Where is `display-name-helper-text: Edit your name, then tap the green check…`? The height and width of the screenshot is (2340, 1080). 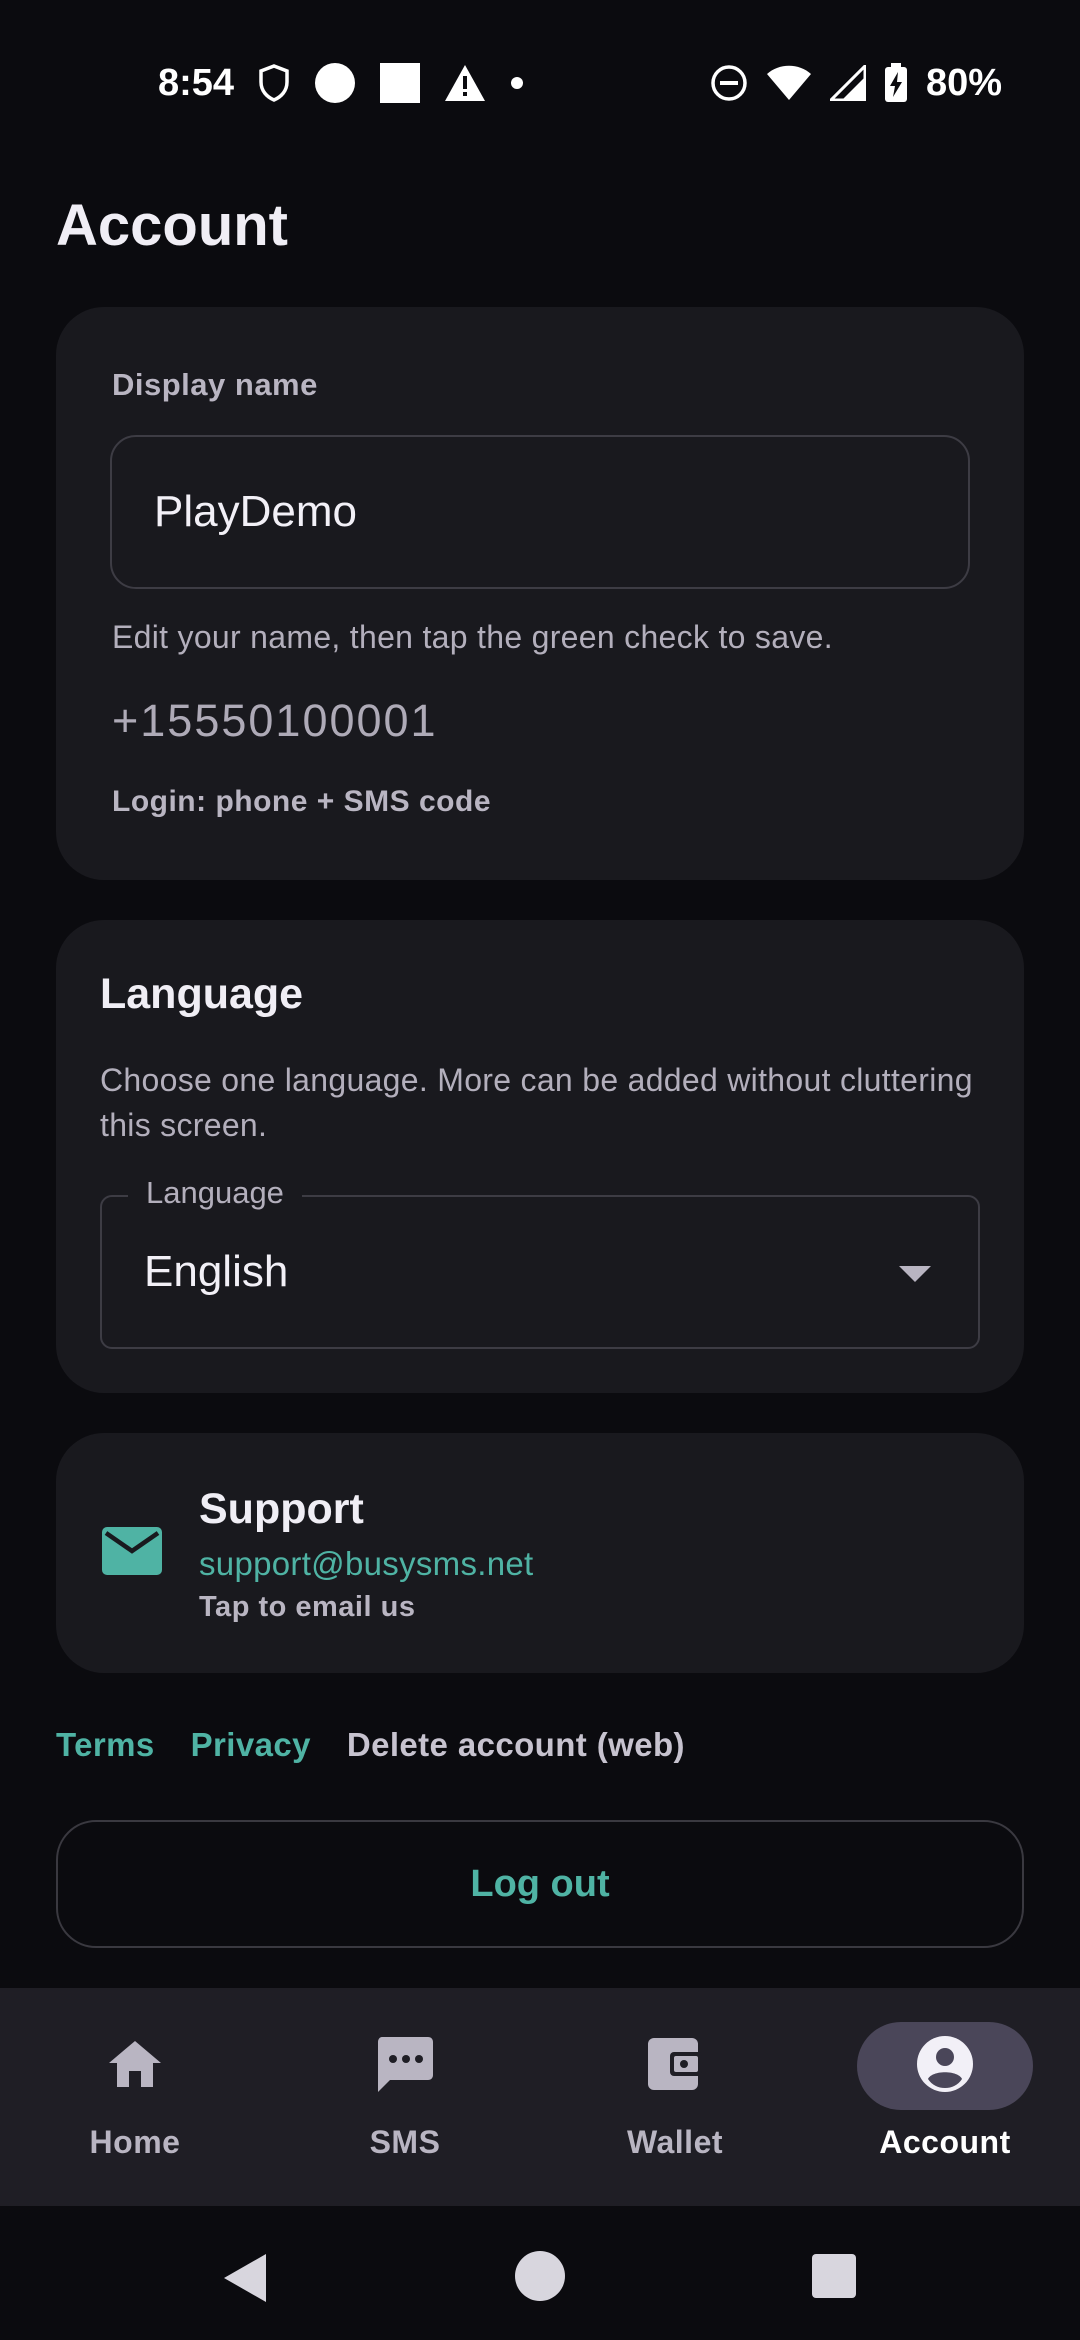
display-name-helper-text: Edit your name, then tap the green check… is located at coordinates (472, 637).